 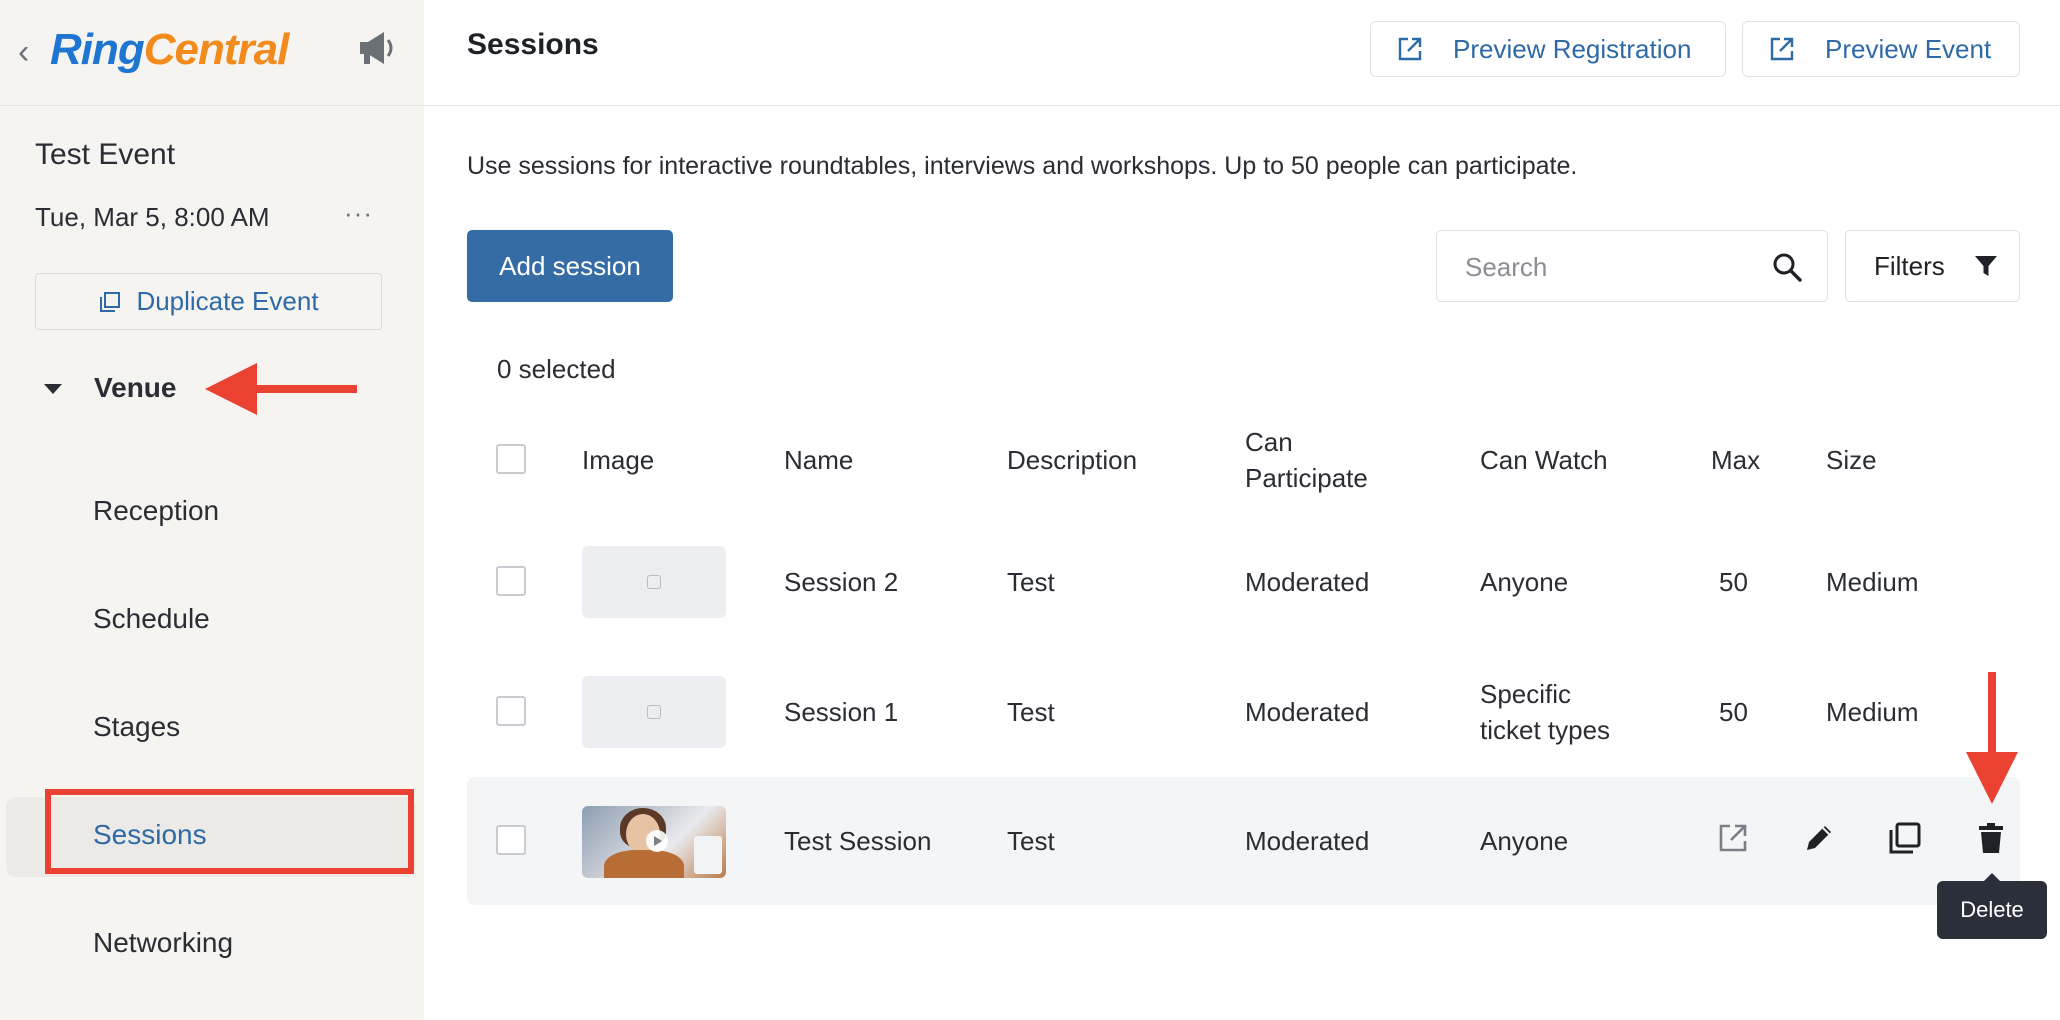 What do you see at coordinates (618, 460) in the screenshot?
I see `column-header-image: Image` at bounding box center [618, 460].